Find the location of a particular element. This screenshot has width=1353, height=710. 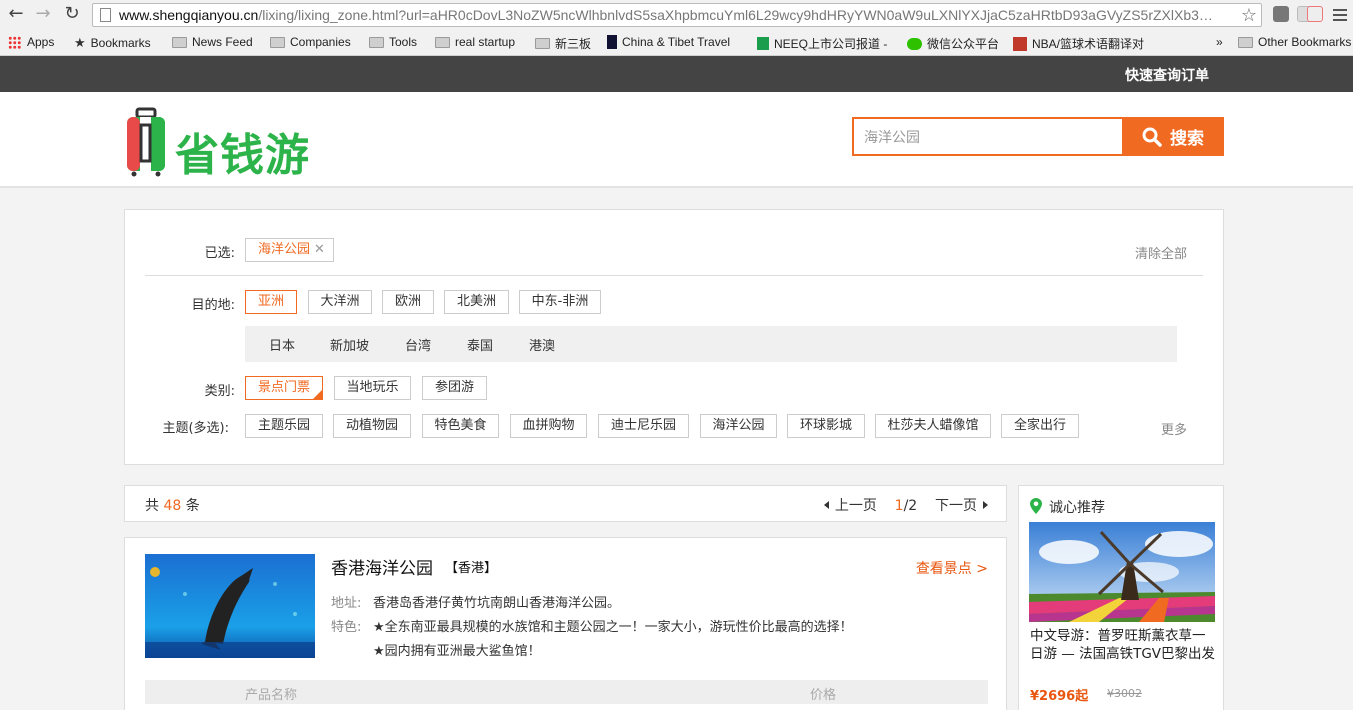

wechat-icon is located at coordinates (914, 43).